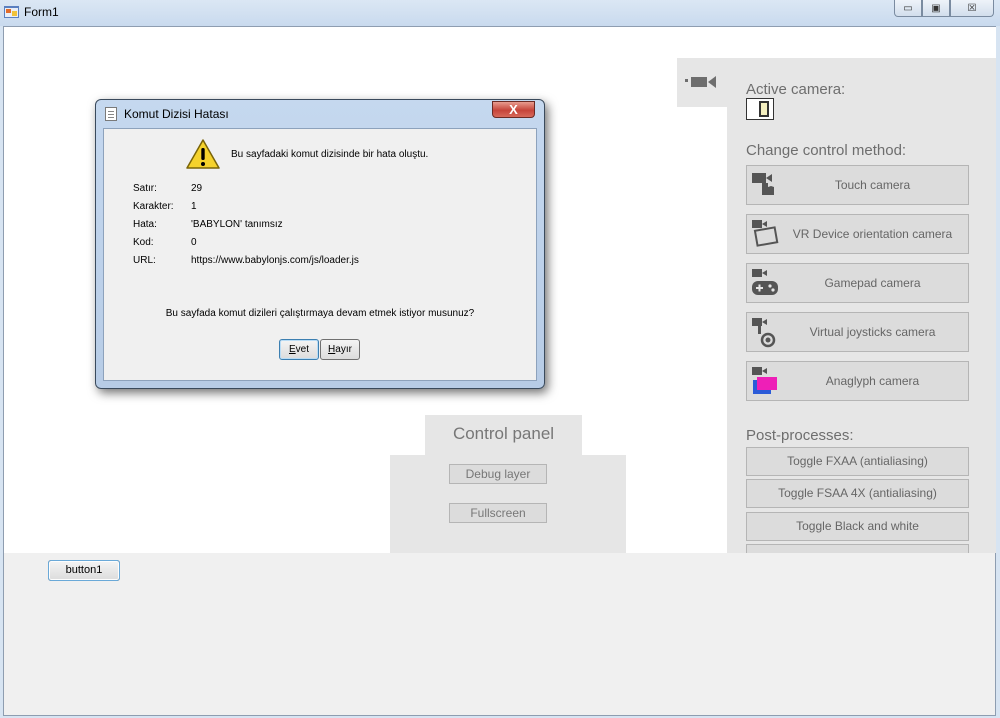 The width and height of the screenshot is (1000, 718). I want to click on vr-orientation-camera-button: VR Device orientation camera, so click(857, 234).